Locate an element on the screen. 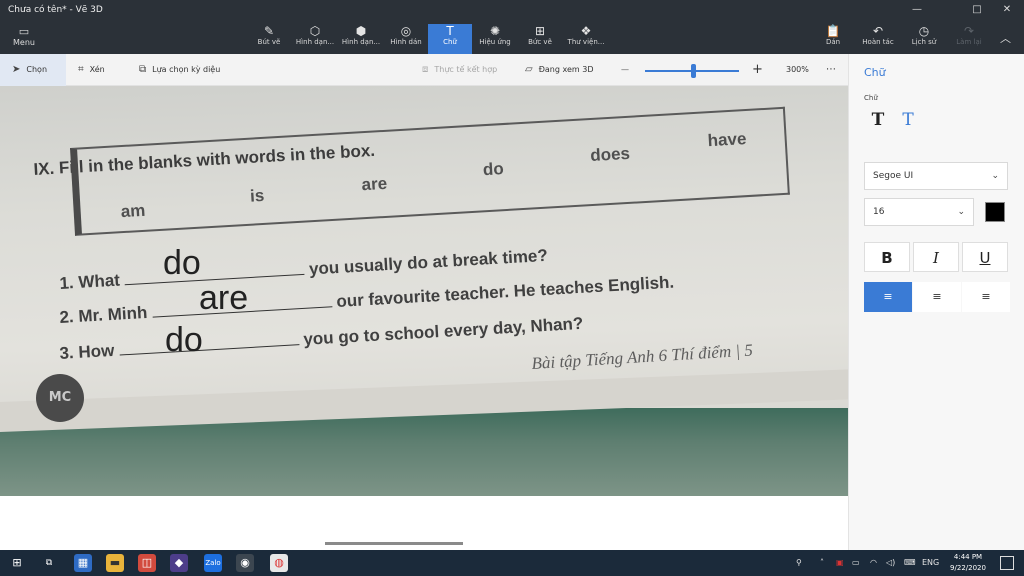 Image resolution: width=1024 pixels, height=576 pixels. chevron-up-icon: ︿ is located at coordinates (1005, 38).